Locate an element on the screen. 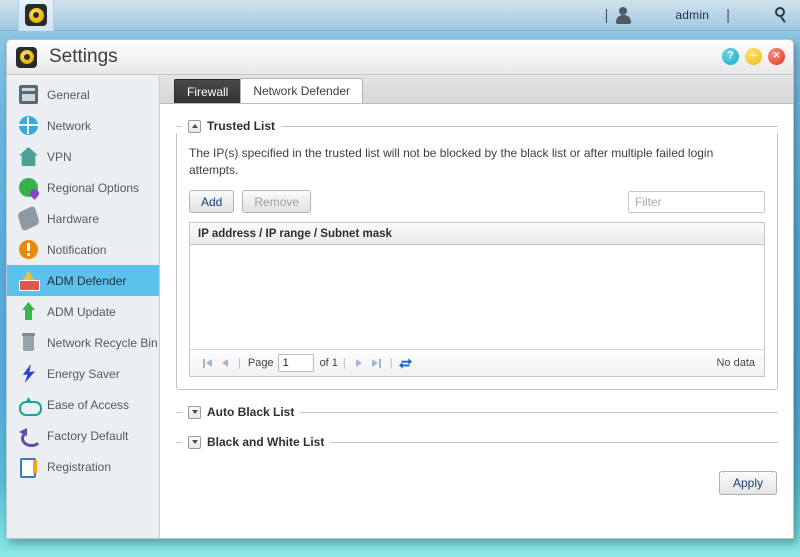 The width and height of the screenshot is (800, 557). desktop-taskbar: | admin | is located at coordinates (400, 15).